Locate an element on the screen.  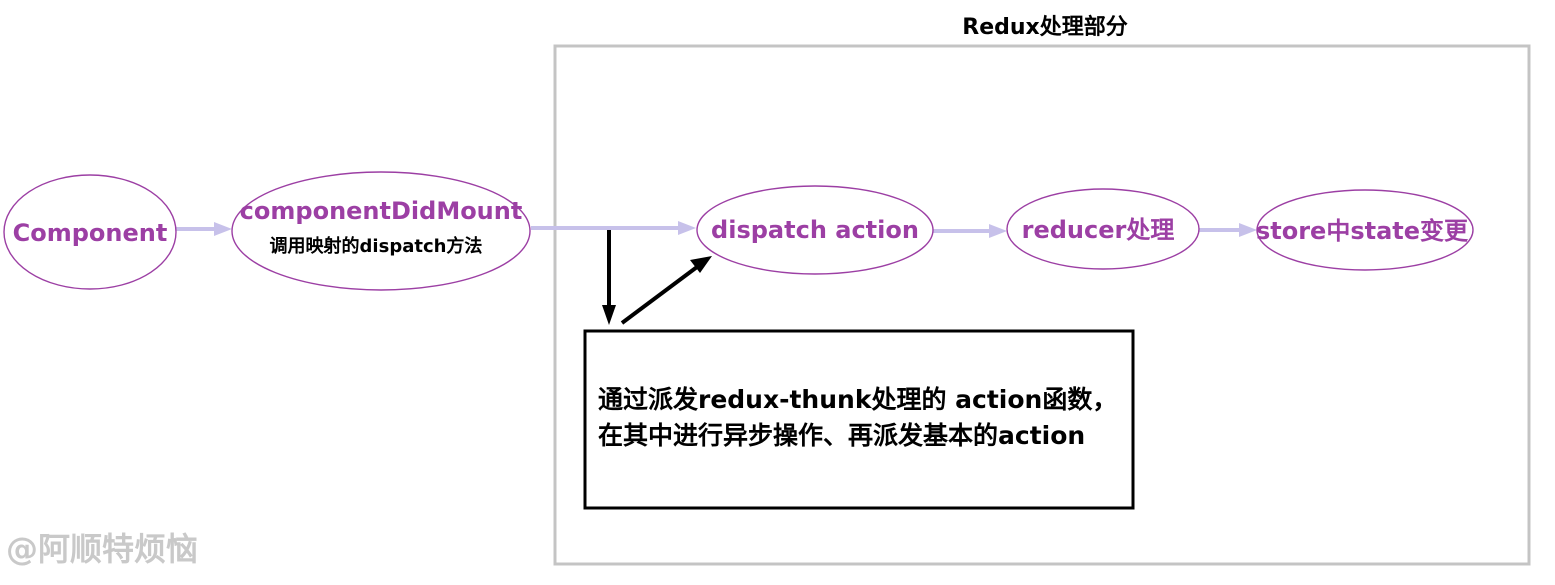
thunk-note-box is located at coordinates (859, 419).